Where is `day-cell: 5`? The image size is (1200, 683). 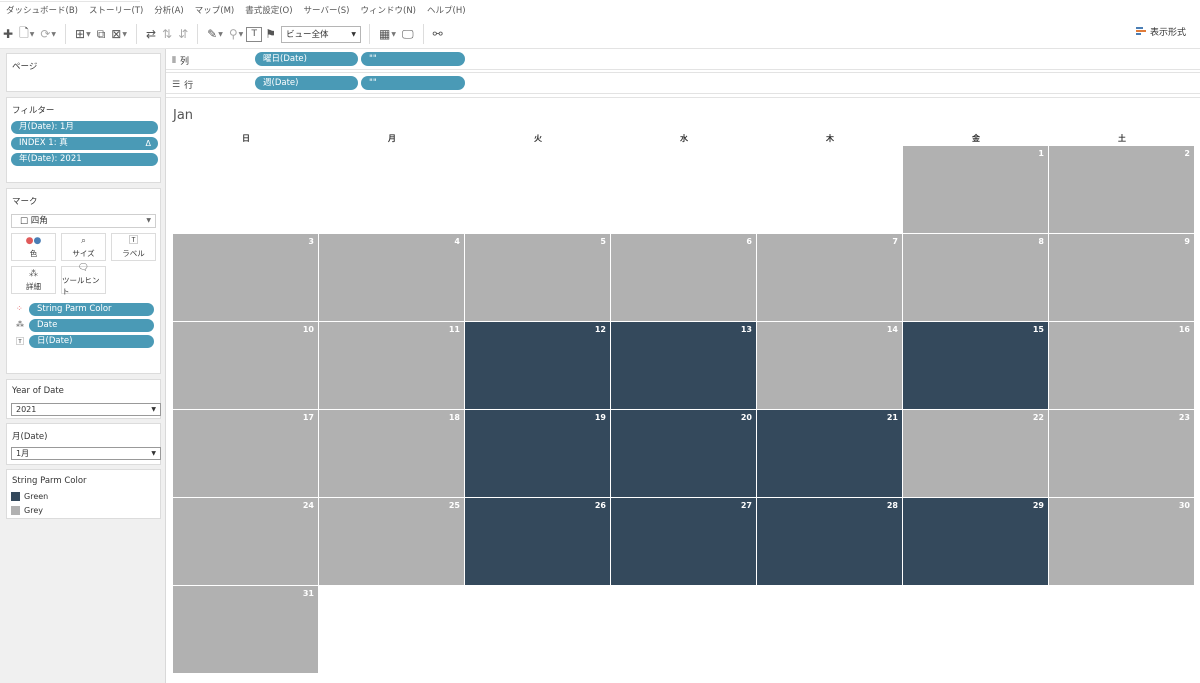
day-cell: 5 is located at coordinates (537, 277).